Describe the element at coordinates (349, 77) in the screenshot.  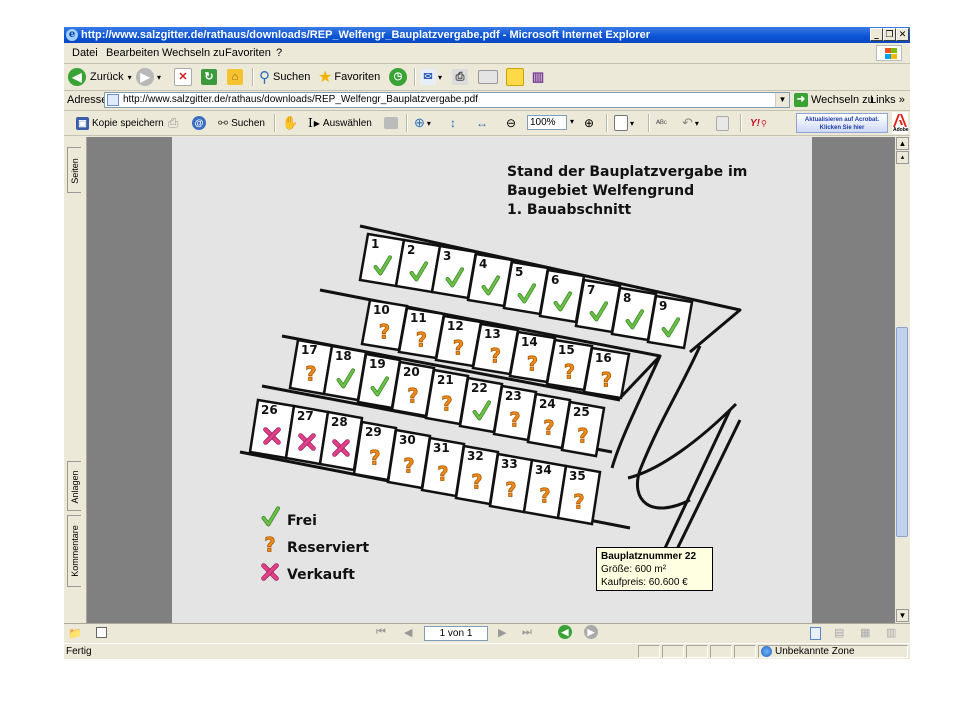
I see `favorites-button: ★ Favoriten` at that location.